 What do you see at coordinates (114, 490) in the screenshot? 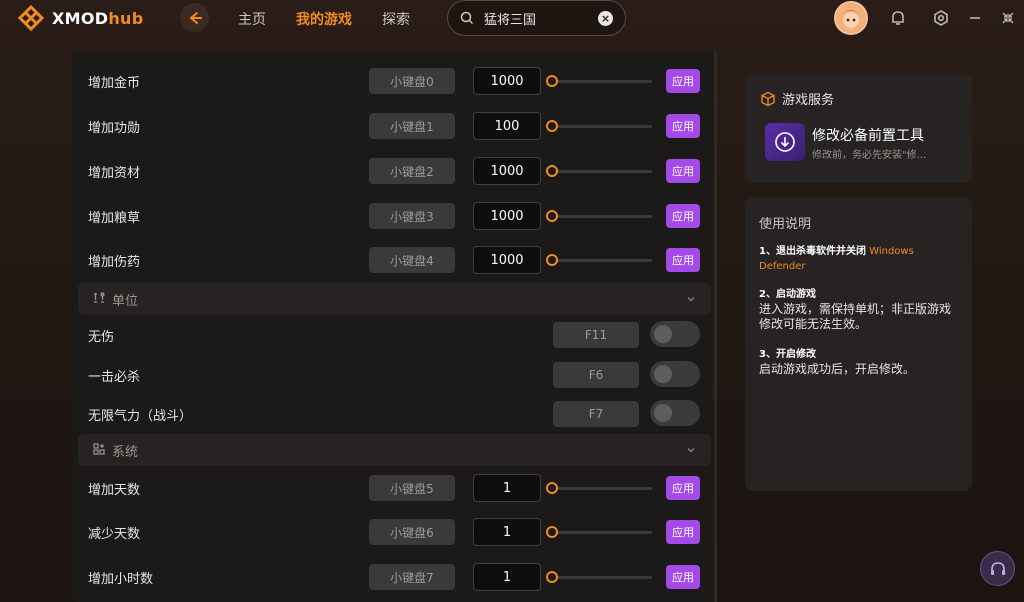
I see `cheat-label: 增加天数` at bounding box center [114, 490].